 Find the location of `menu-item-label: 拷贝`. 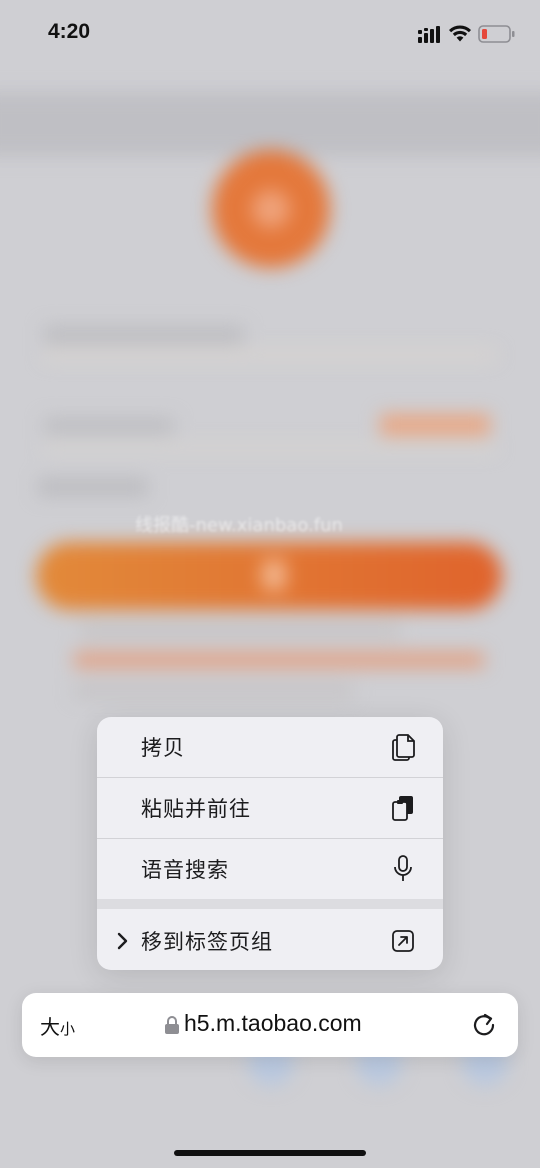

menu-item-label: 拷贝 is located at coordinates (163, 748).